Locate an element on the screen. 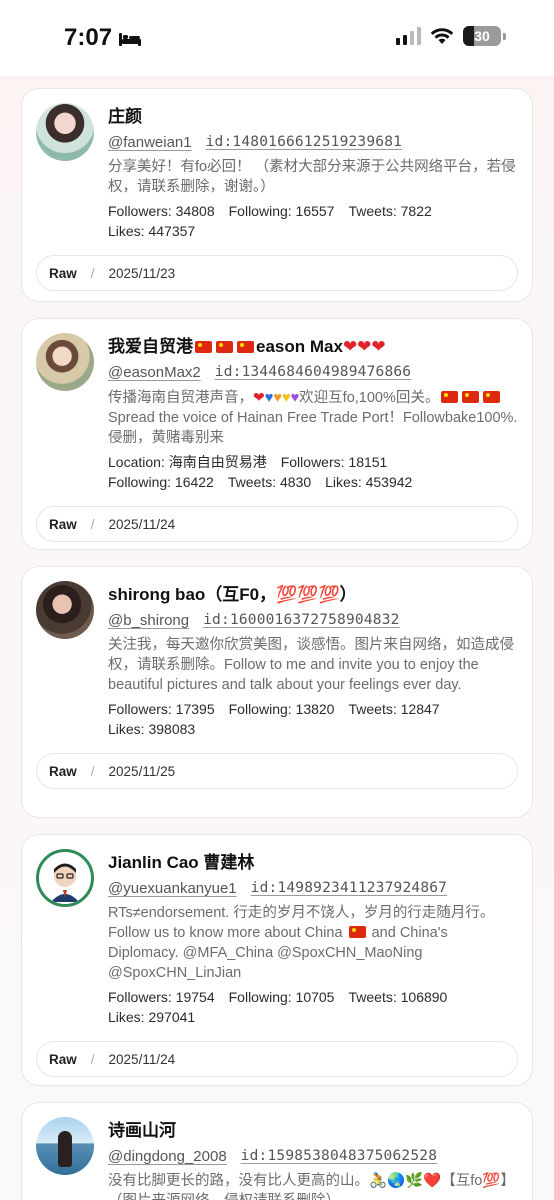 Image resolution: width=554 pixels, height=1200 pixels. stat-tweets: Tweets: 4830 is located at coordinates (269, 482).